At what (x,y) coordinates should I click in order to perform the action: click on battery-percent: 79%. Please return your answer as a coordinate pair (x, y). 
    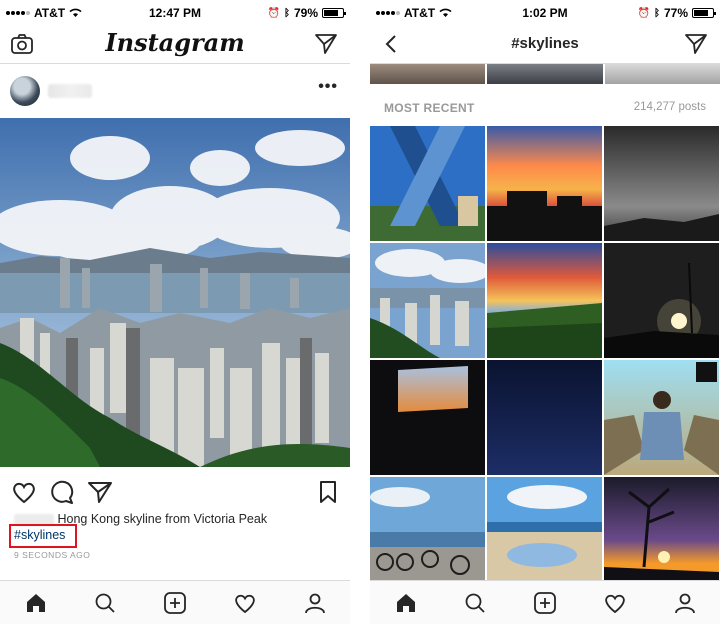
    Looking at the image, I should click on (305, 13).